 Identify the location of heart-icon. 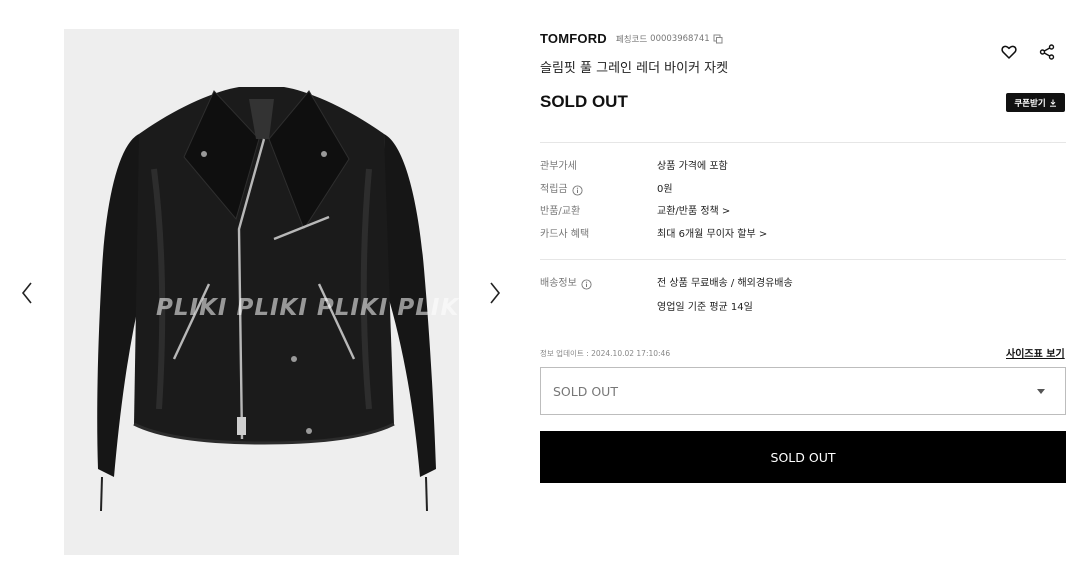
(1009, 52).